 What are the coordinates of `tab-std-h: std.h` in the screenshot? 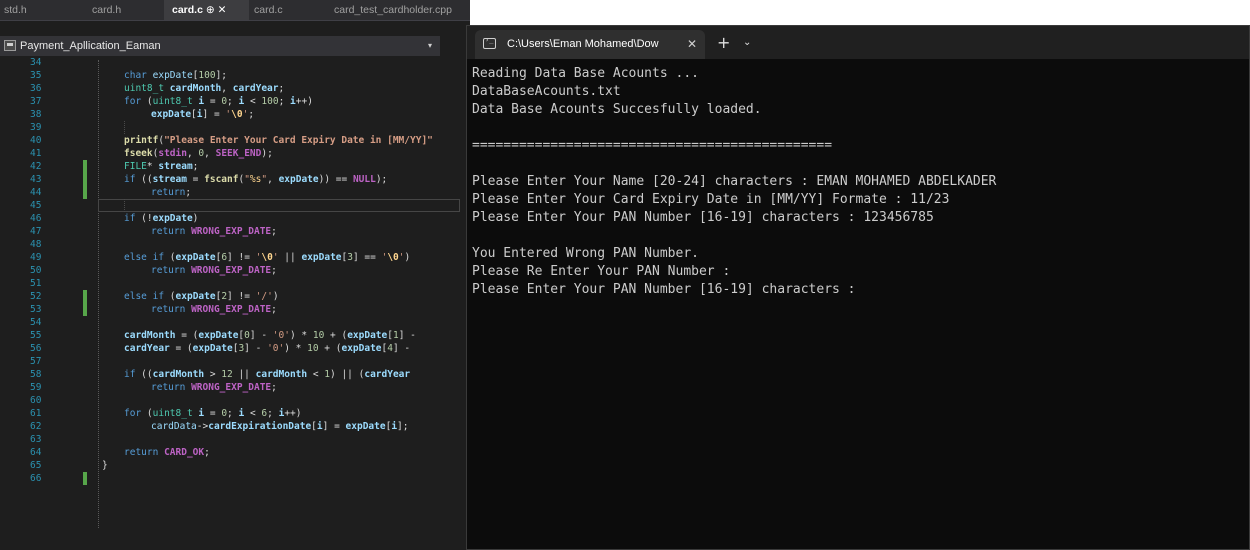 It's located at (24, 10).